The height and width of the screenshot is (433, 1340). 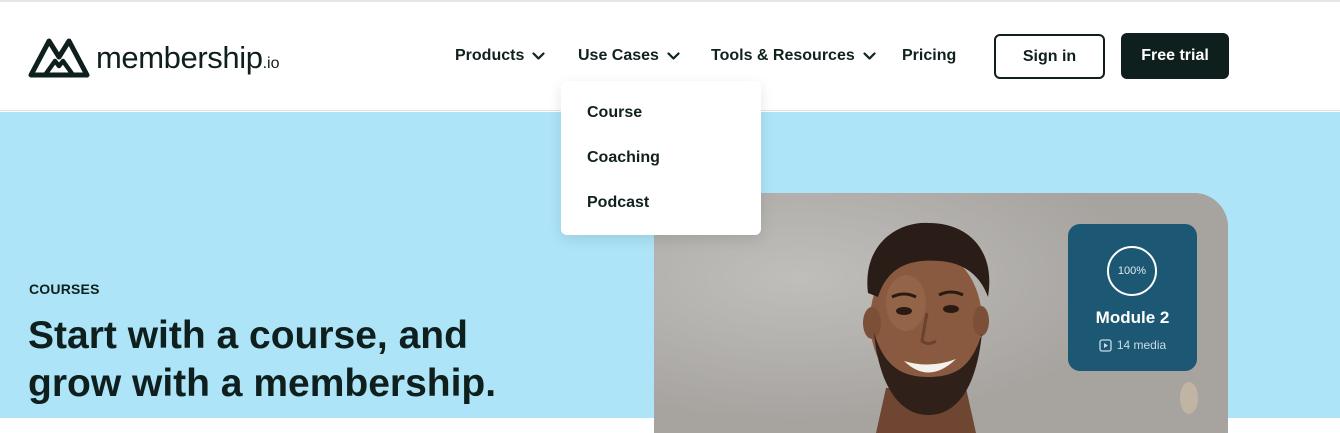 I want to click on module-media-count: 14 media, so click(x=1132, y=345).